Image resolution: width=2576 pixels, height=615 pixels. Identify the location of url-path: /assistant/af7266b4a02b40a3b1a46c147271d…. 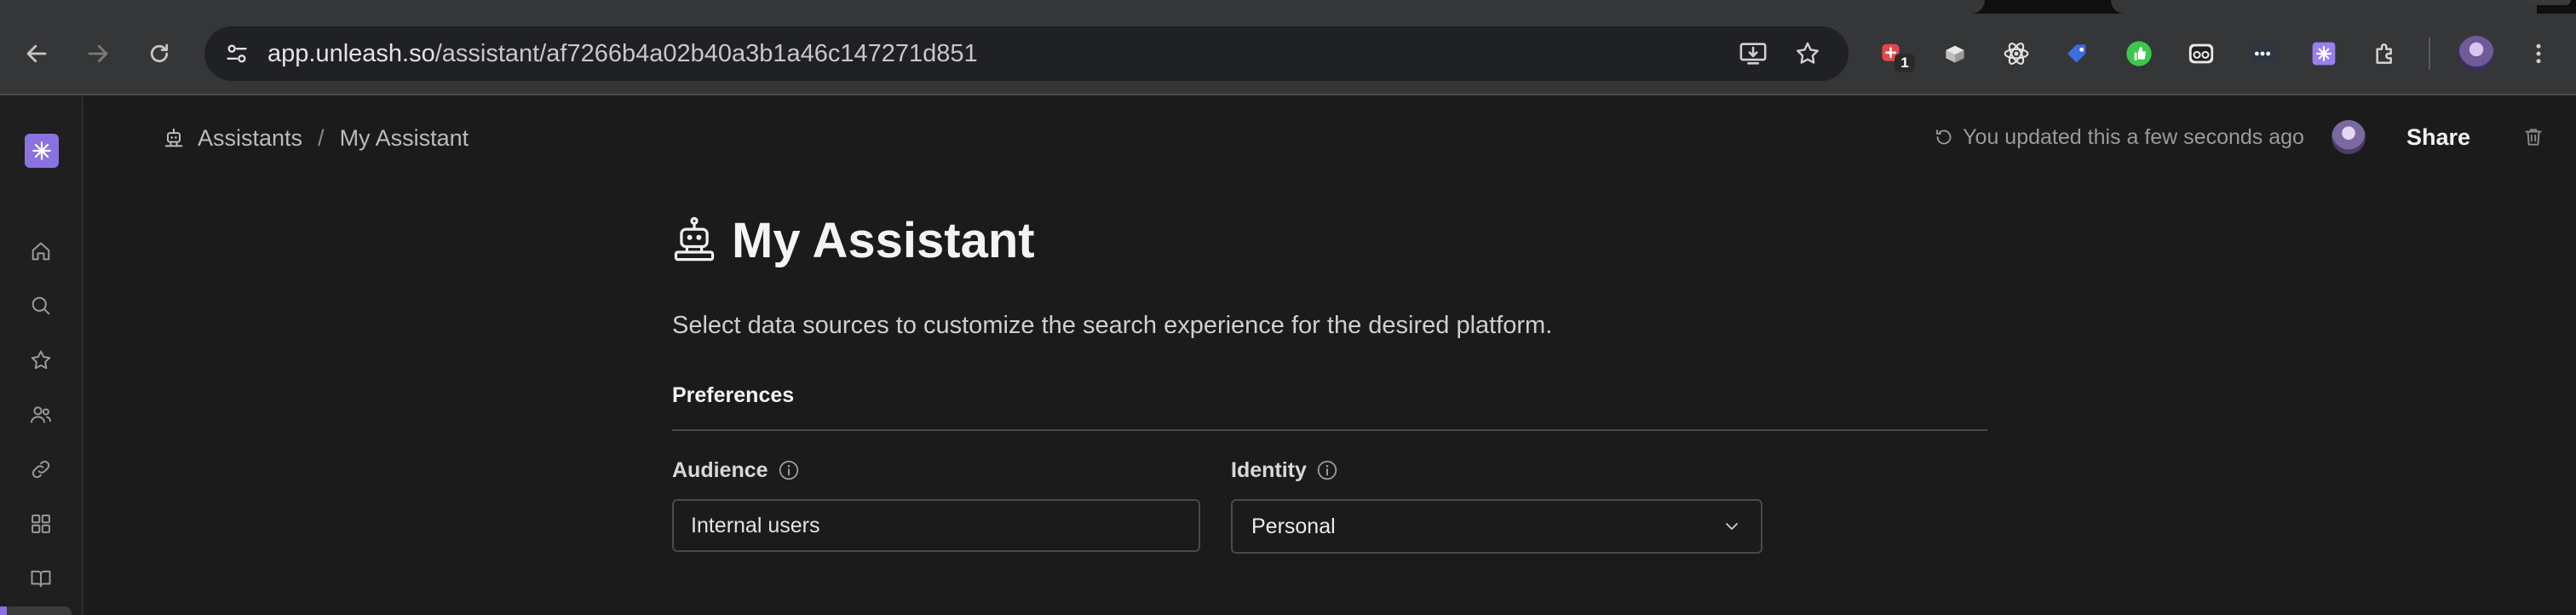
(706, 53).